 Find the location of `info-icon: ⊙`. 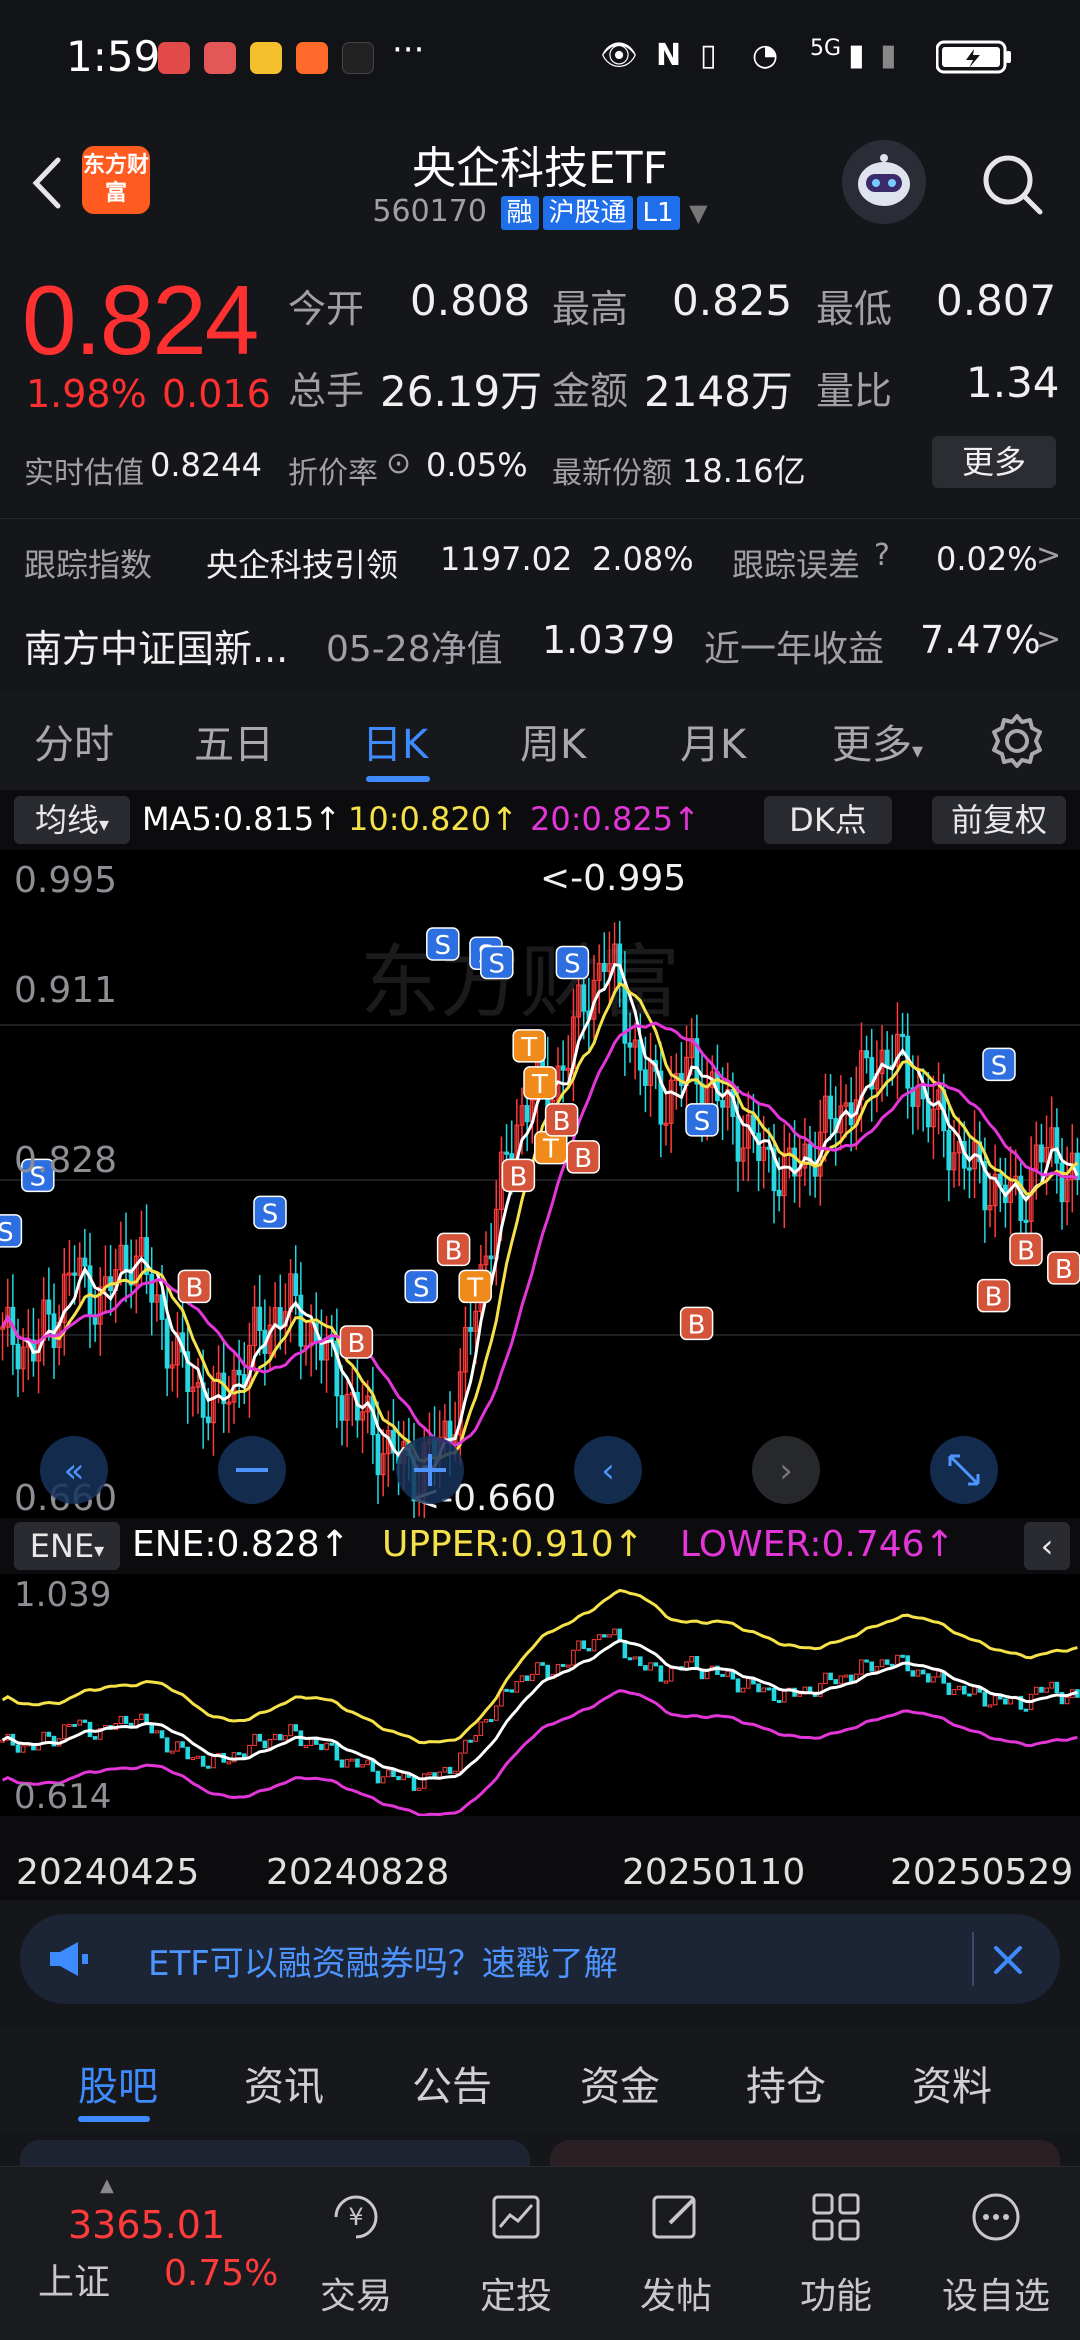

info-icon: ⊙ is located at coordinates (398, 463).